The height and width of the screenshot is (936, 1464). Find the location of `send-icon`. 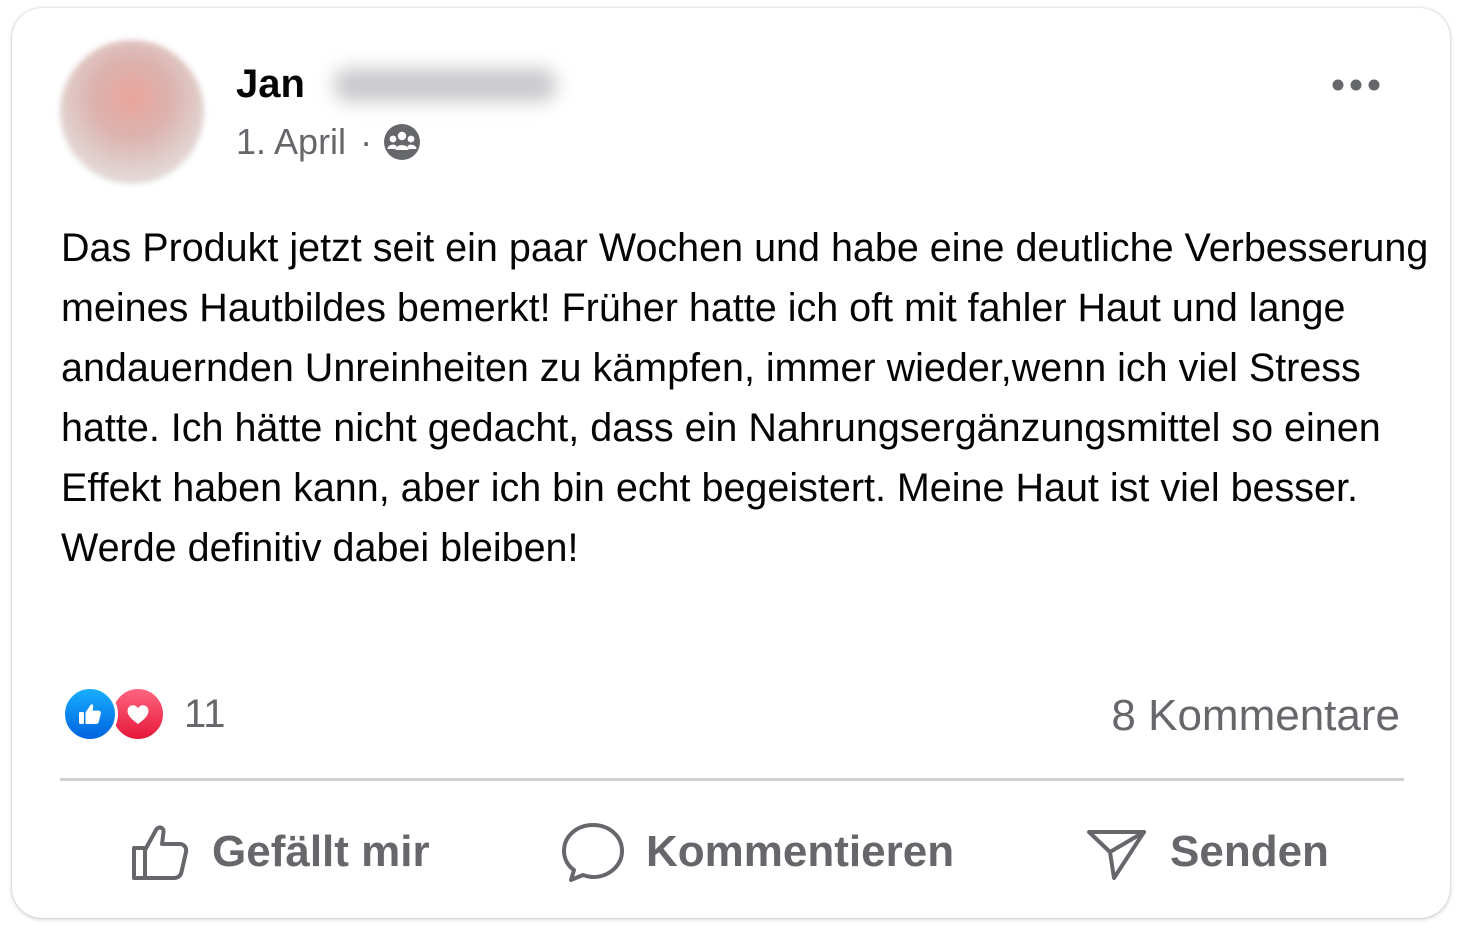

send-icon is located at coordinates (1116, 855).